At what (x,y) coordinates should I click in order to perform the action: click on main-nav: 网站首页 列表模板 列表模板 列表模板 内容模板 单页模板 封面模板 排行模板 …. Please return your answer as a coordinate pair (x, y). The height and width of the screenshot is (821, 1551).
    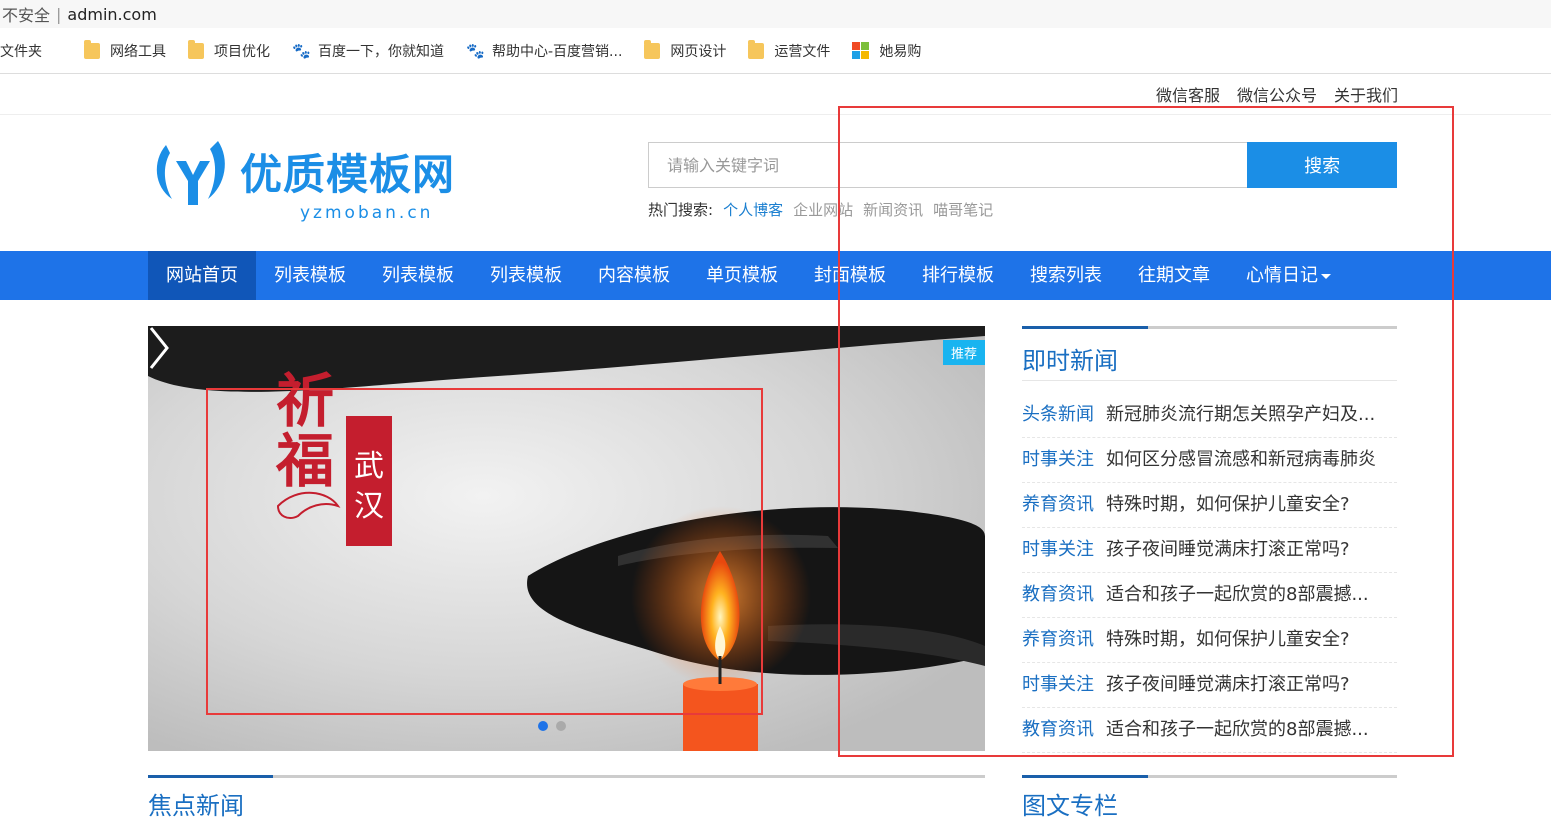
    Looking at the image, I should click on (775, 275).